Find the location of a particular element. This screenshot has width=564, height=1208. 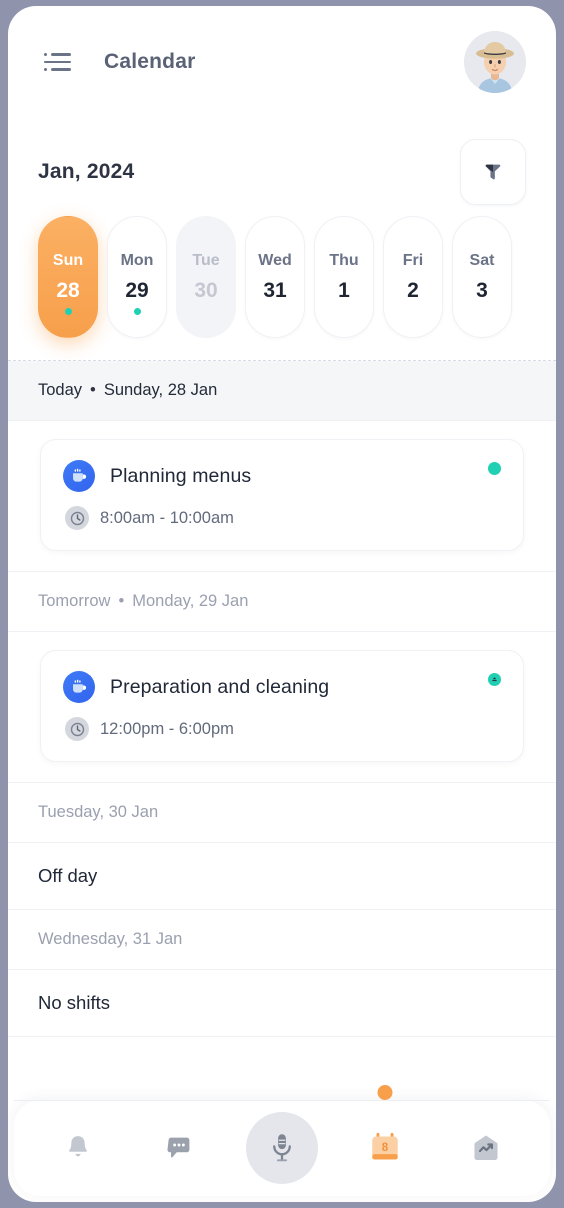

day-of-week-label: Wed is located at coordinates (275, 260).